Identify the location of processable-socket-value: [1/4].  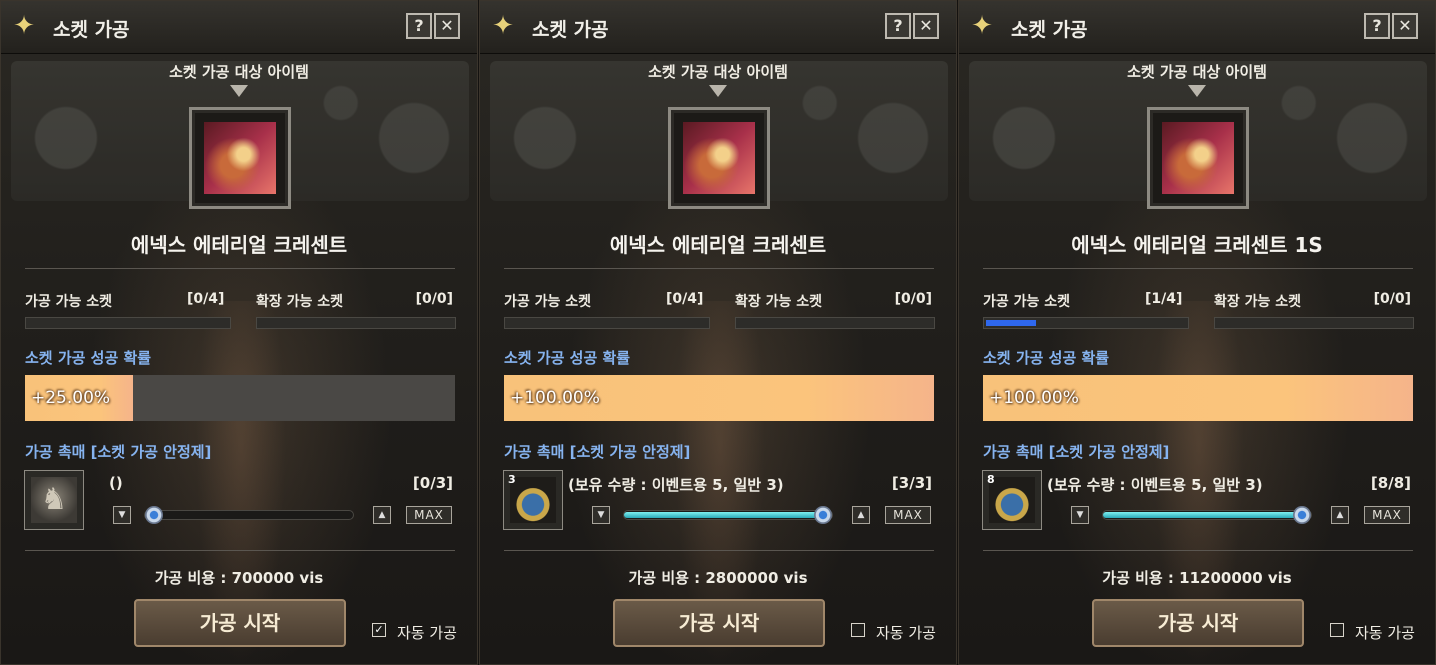
(1164, 299).